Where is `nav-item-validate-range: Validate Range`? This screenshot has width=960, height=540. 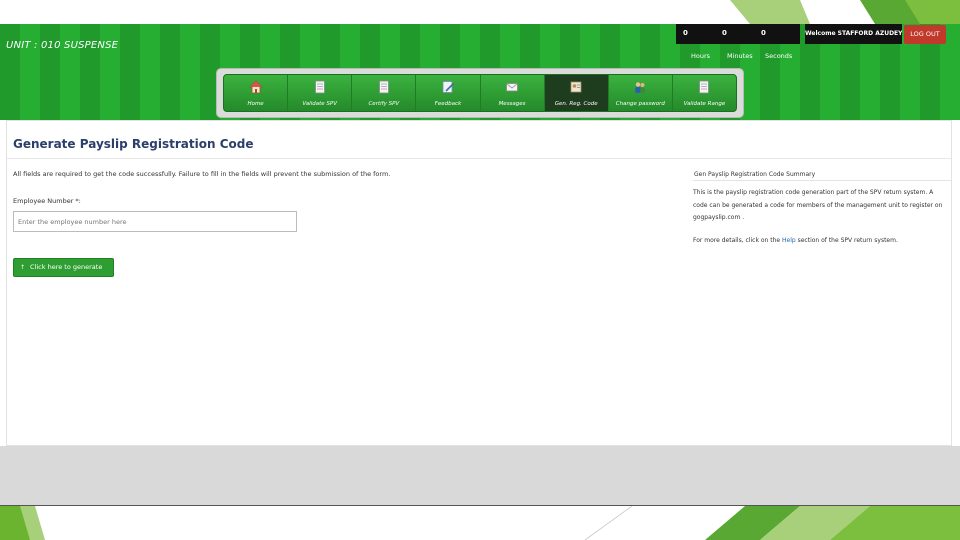 nav-item-validate-range: Validate Range is located at coordinates (704, 93).